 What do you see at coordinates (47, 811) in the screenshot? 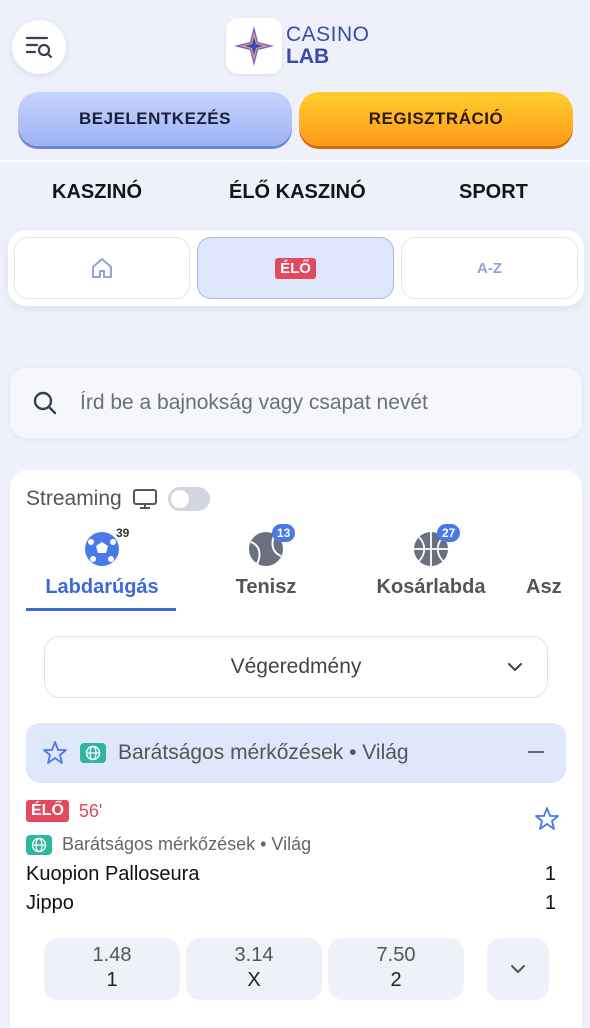
I see `match-live-badge: ÉLŐ` at bounding box center [47, 811].